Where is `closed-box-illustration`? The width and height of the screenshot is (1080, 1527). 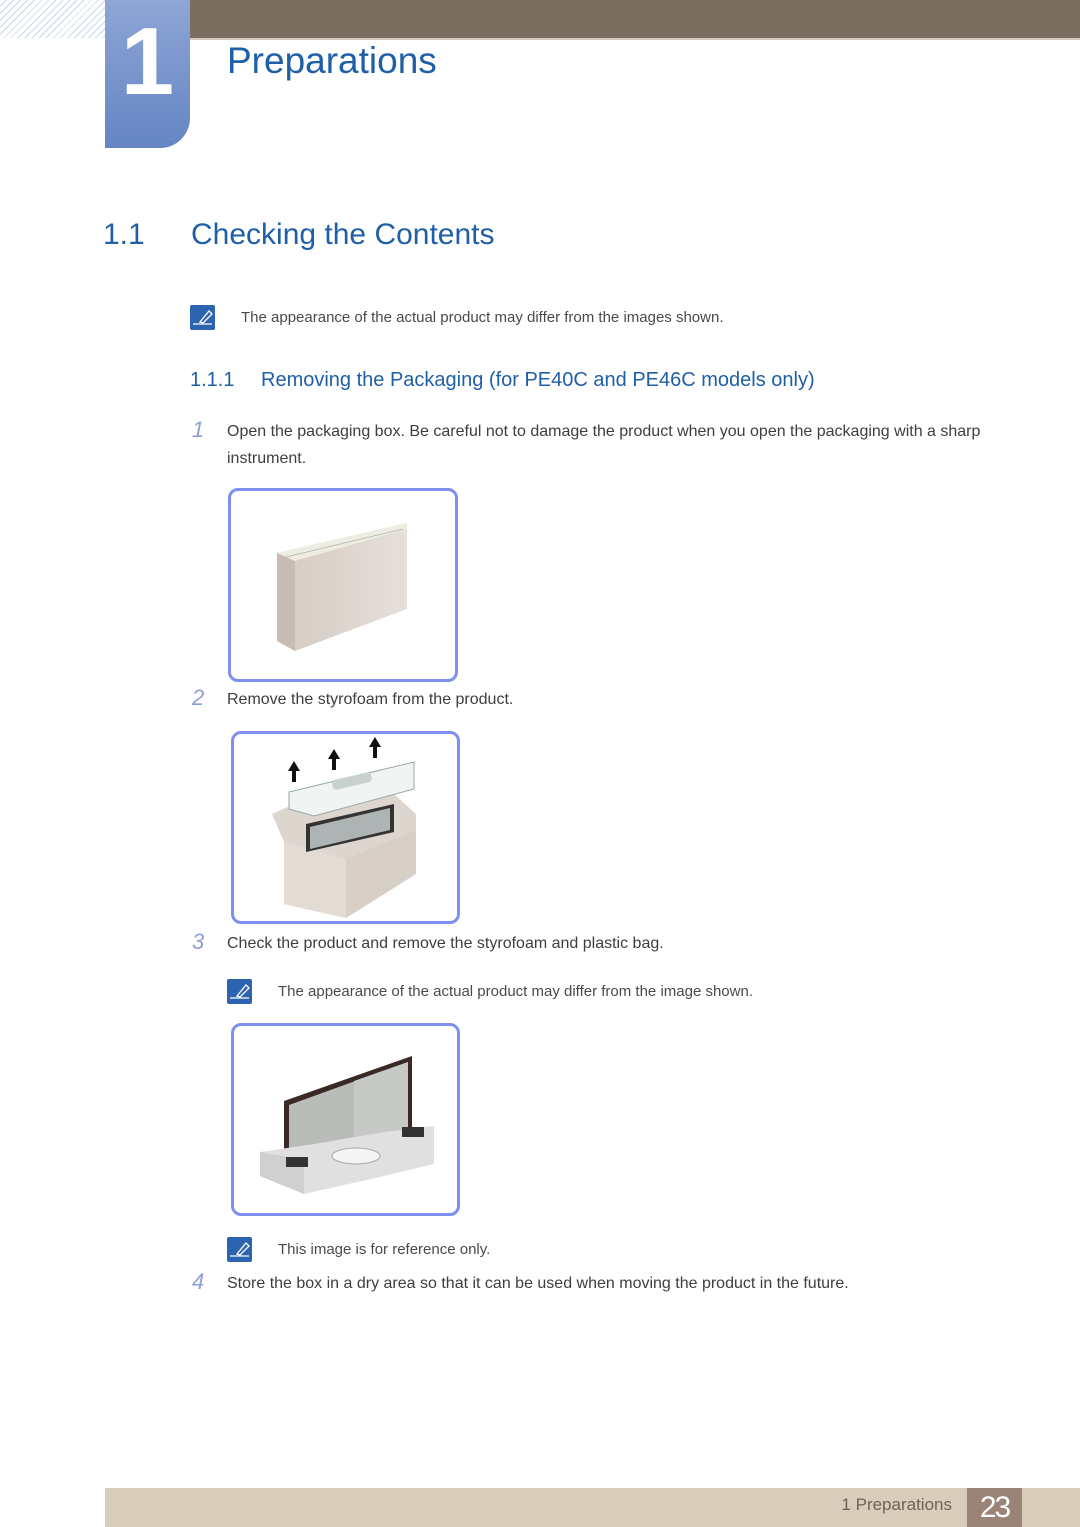
closed-box-illustration is located at coordinates (342, 587).